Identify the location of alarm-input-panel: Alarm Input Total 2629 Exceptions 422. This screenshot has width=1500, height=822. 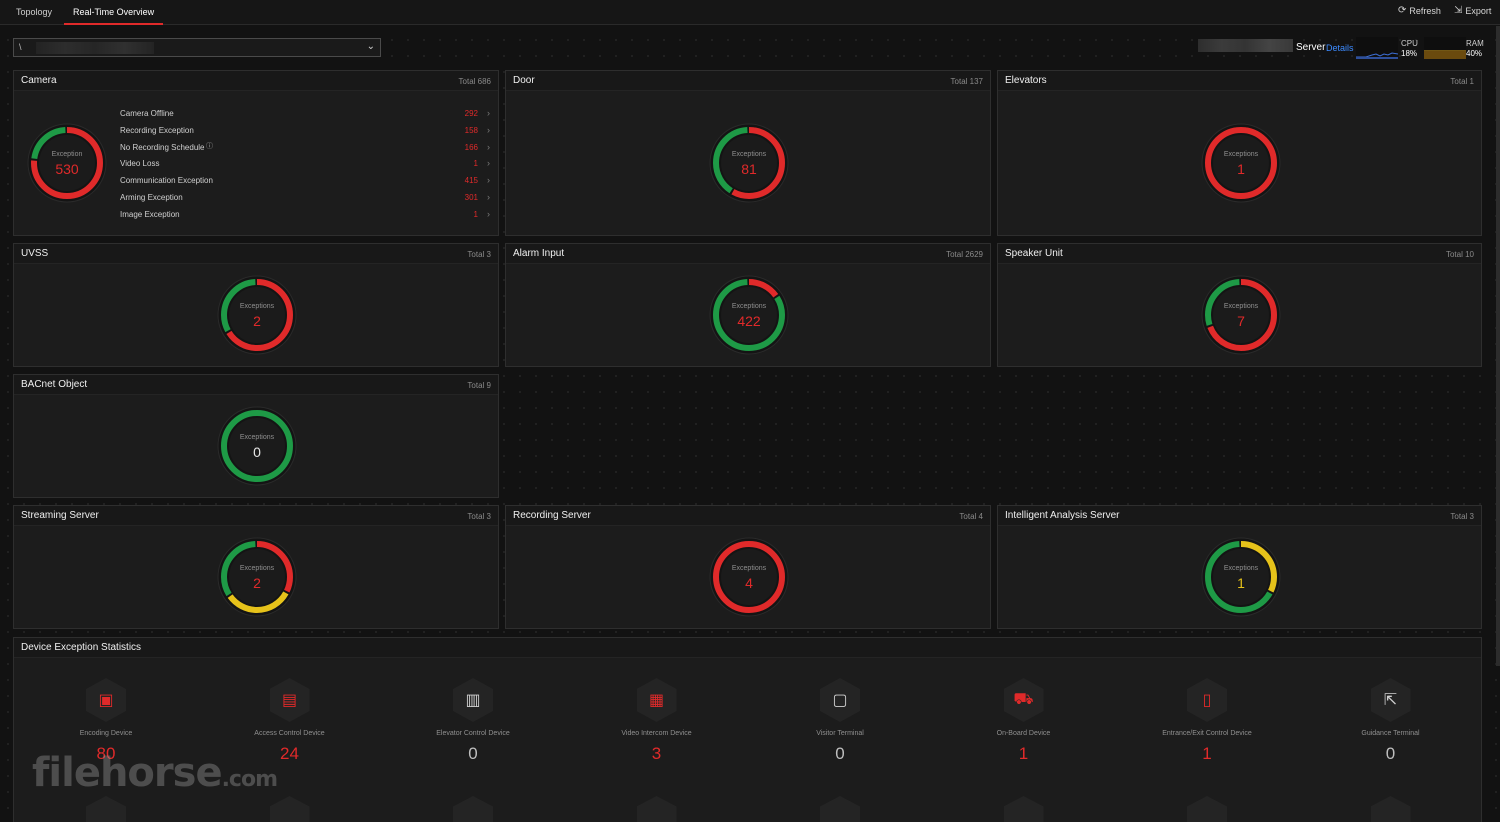
(748, 305).